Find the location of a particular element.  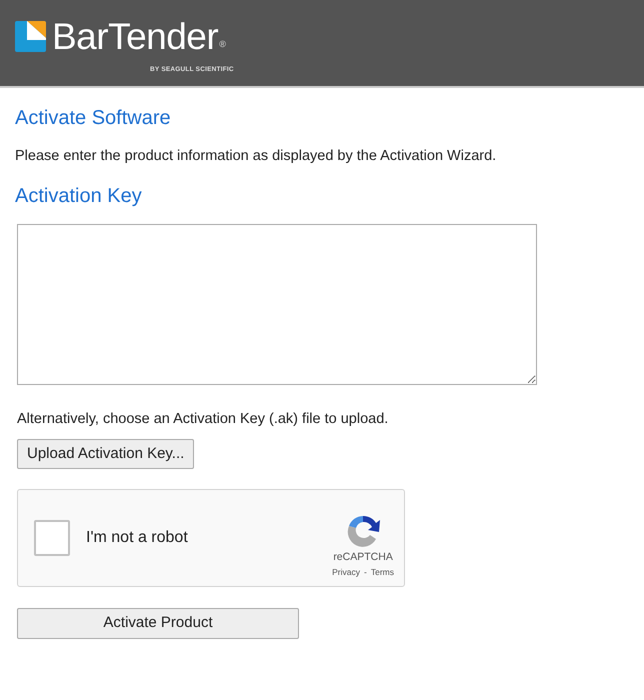

section-heading: Activation Key is located at coordinates (79, 196).